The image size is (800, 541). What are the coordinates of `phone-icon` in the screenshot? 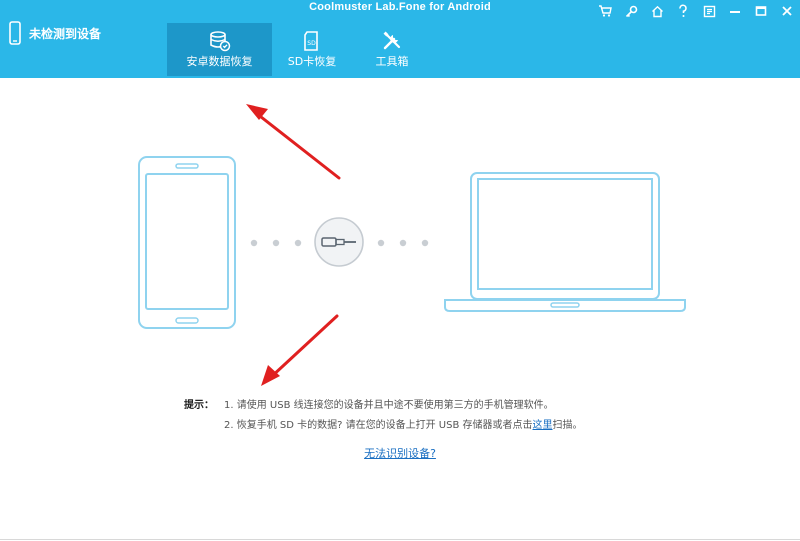 It's located at (15, 33).